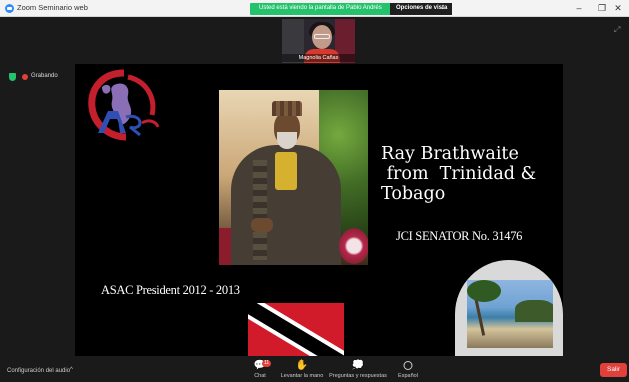 The width and height of the screenshot is (629, 382). I want to click on leave-button: Salir, so click(613, 370).